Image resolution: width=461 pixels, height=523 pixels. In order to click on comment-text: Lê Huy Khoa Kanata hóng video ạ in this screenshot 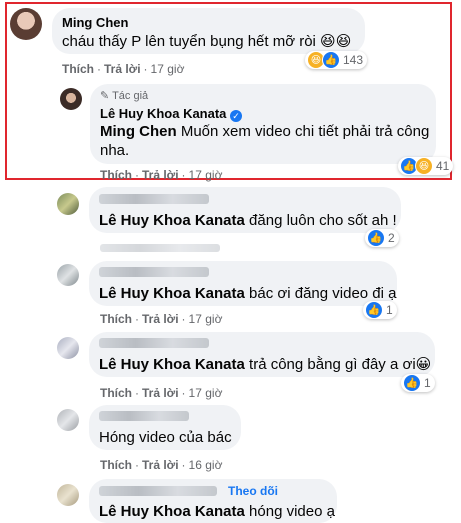, I will do `click(217, 511)`.